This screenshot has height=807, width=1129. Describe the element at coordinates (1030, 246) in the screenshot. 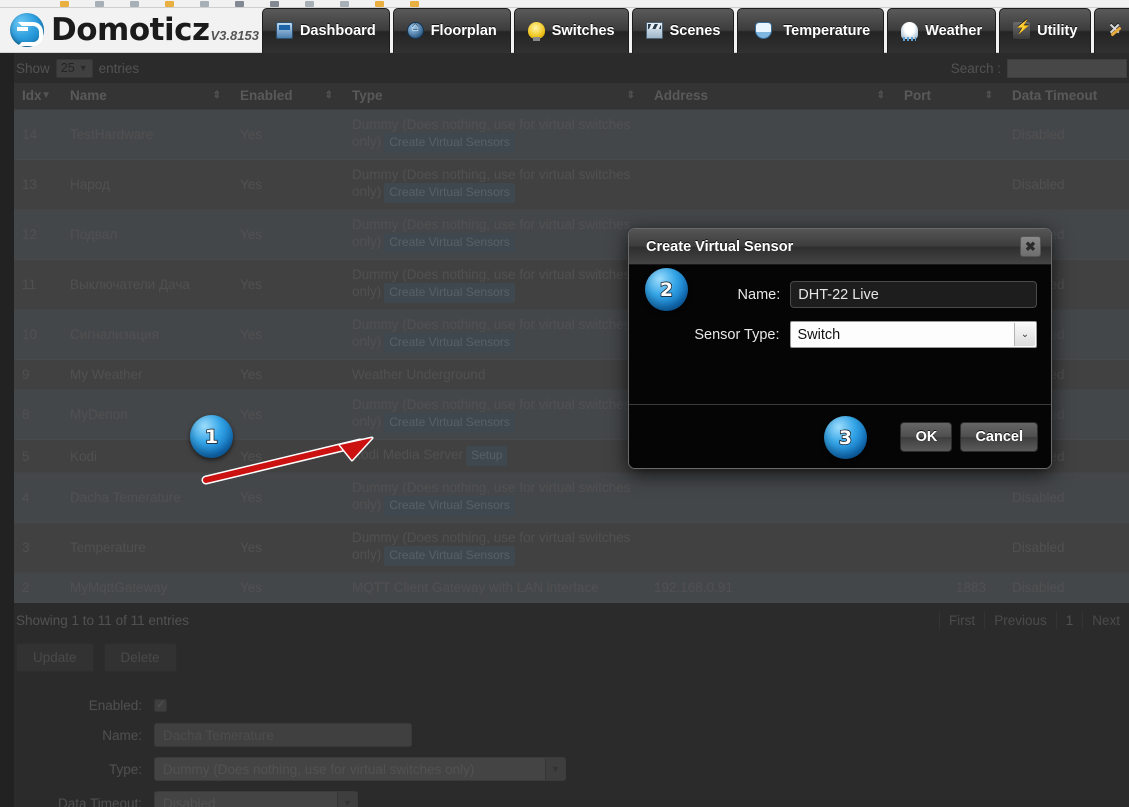

I see `close-icon: ✖` at that location.